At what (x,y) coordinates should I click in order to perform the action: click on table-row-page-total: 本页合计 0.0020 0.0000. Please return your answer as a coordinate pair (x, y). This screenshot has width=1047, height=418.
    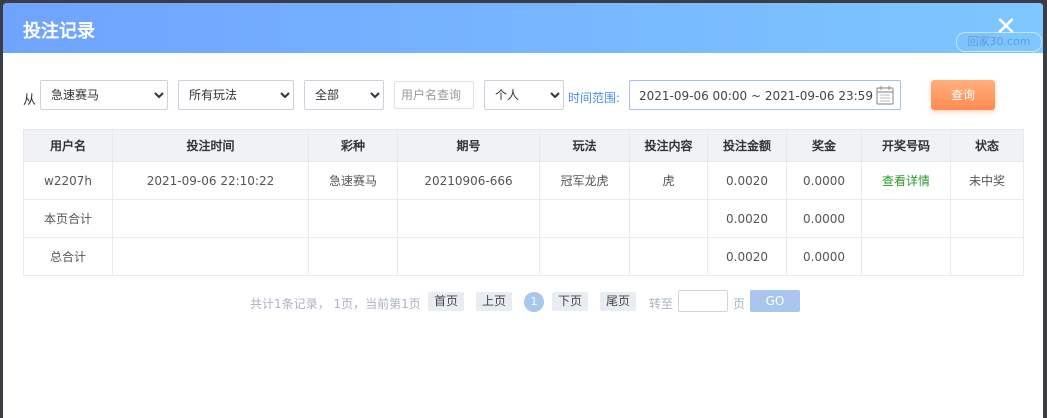
    Looking at the image, I should click on (523, 218).